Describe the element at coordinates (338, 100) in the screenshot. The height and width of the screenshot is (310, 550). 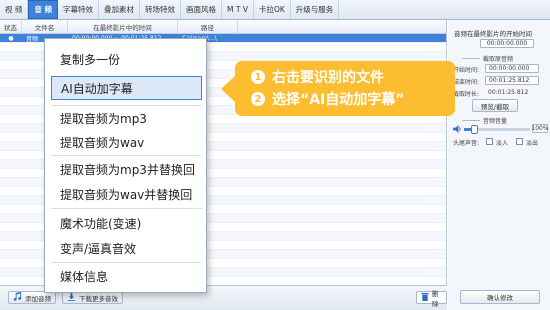
I see `step-2-text: 选择“AI自动加字幕”` at that location.